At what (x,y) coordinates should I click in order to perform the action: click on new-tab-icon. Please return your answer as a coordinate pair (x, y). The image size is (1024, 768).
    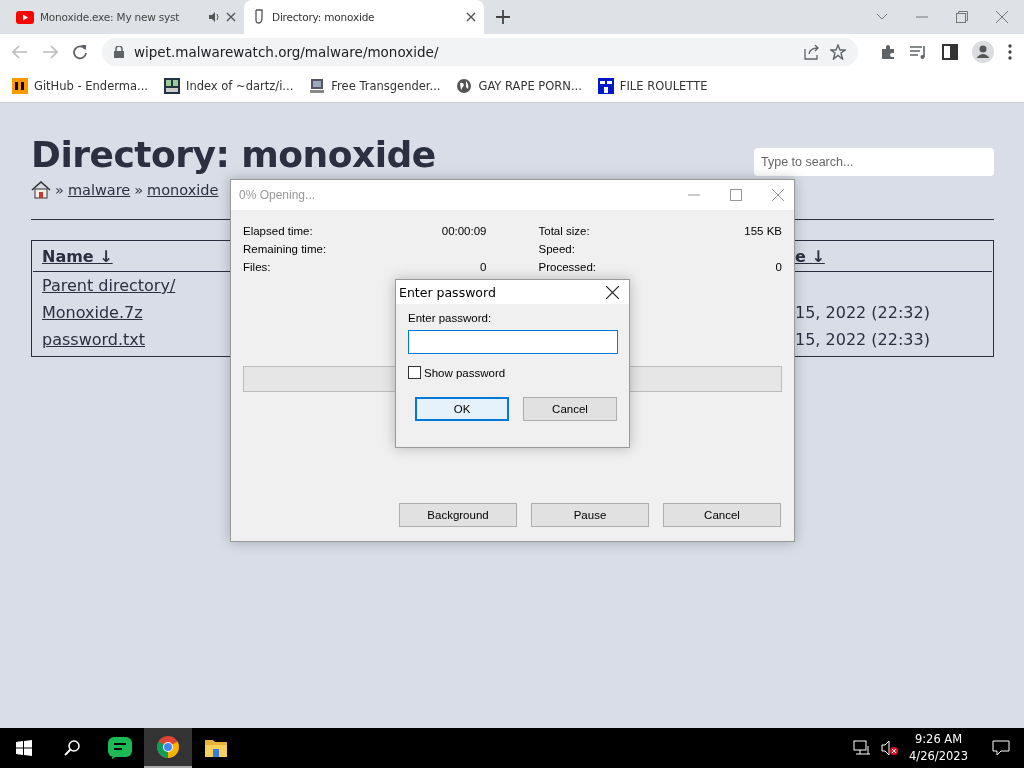
    Looking at the image, I should click on (503, 17).